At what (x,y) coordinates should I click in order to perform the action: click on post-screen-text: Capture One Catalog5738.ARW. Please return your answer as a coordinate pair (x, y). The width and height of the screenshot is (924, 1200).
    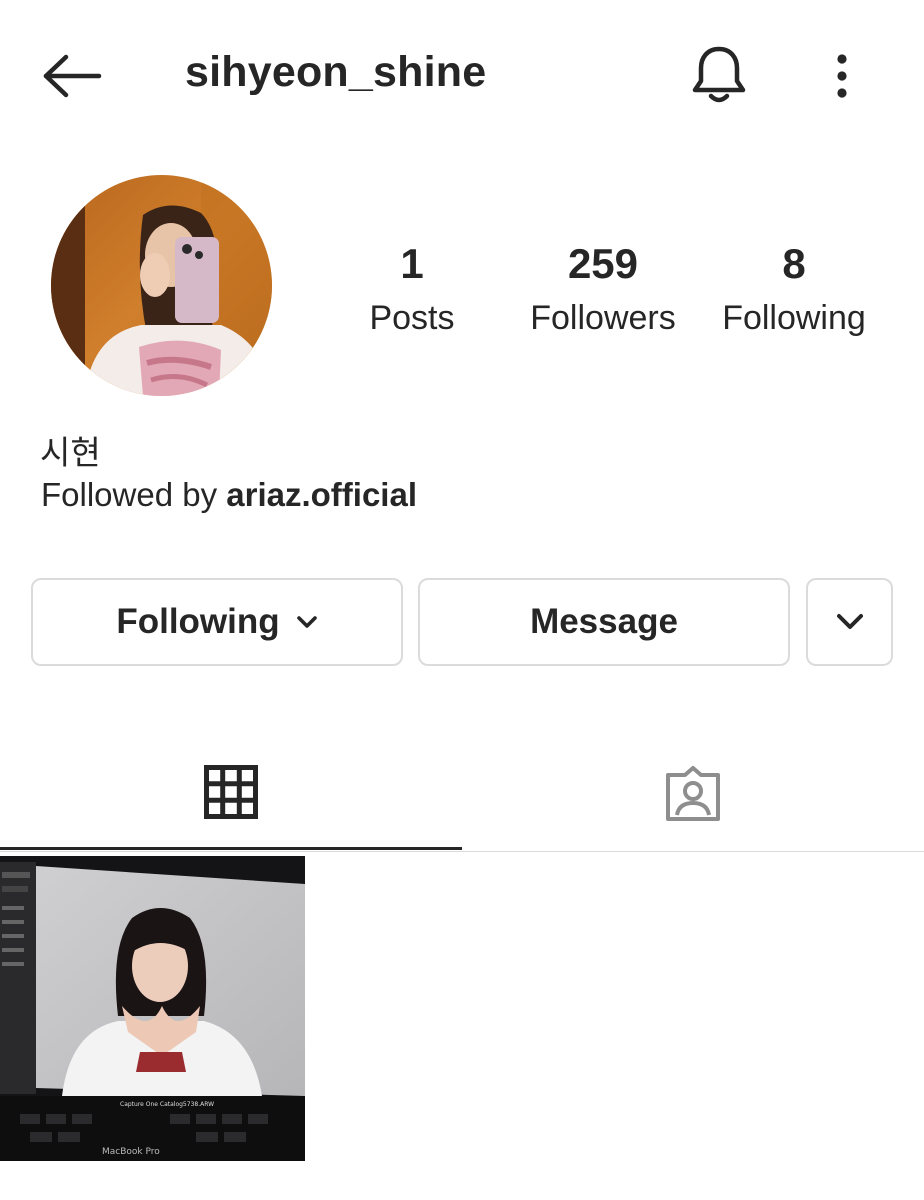
    Looking at the image, I should click on (167, 1104).